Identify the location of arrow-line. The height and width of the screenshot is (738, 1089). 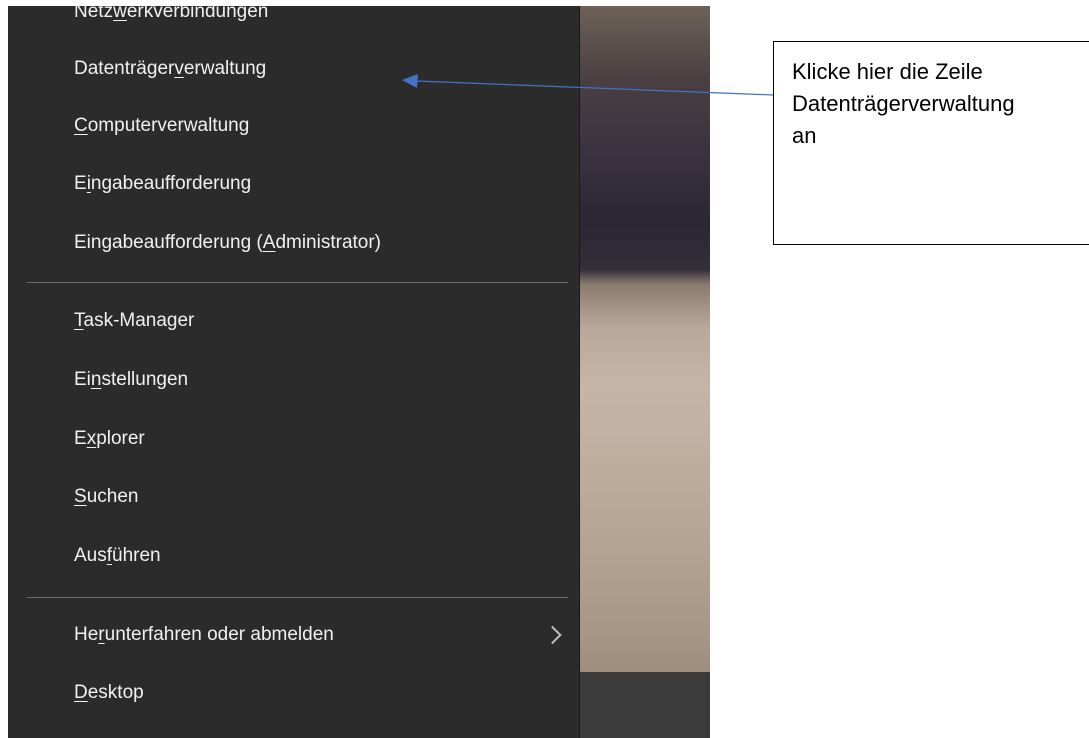
(594, 88).